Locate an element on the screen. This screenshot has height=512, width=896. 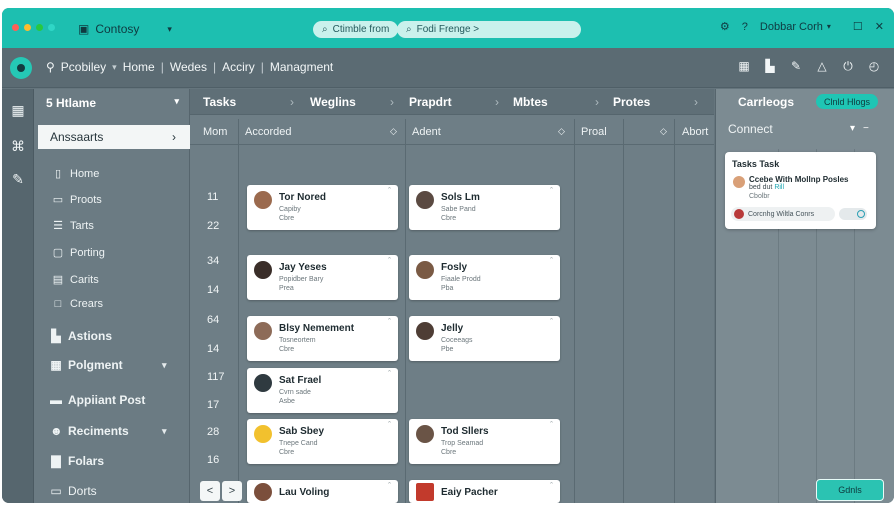
sidebar-item-crears: □ Crears is located at coordinates (77, 304).